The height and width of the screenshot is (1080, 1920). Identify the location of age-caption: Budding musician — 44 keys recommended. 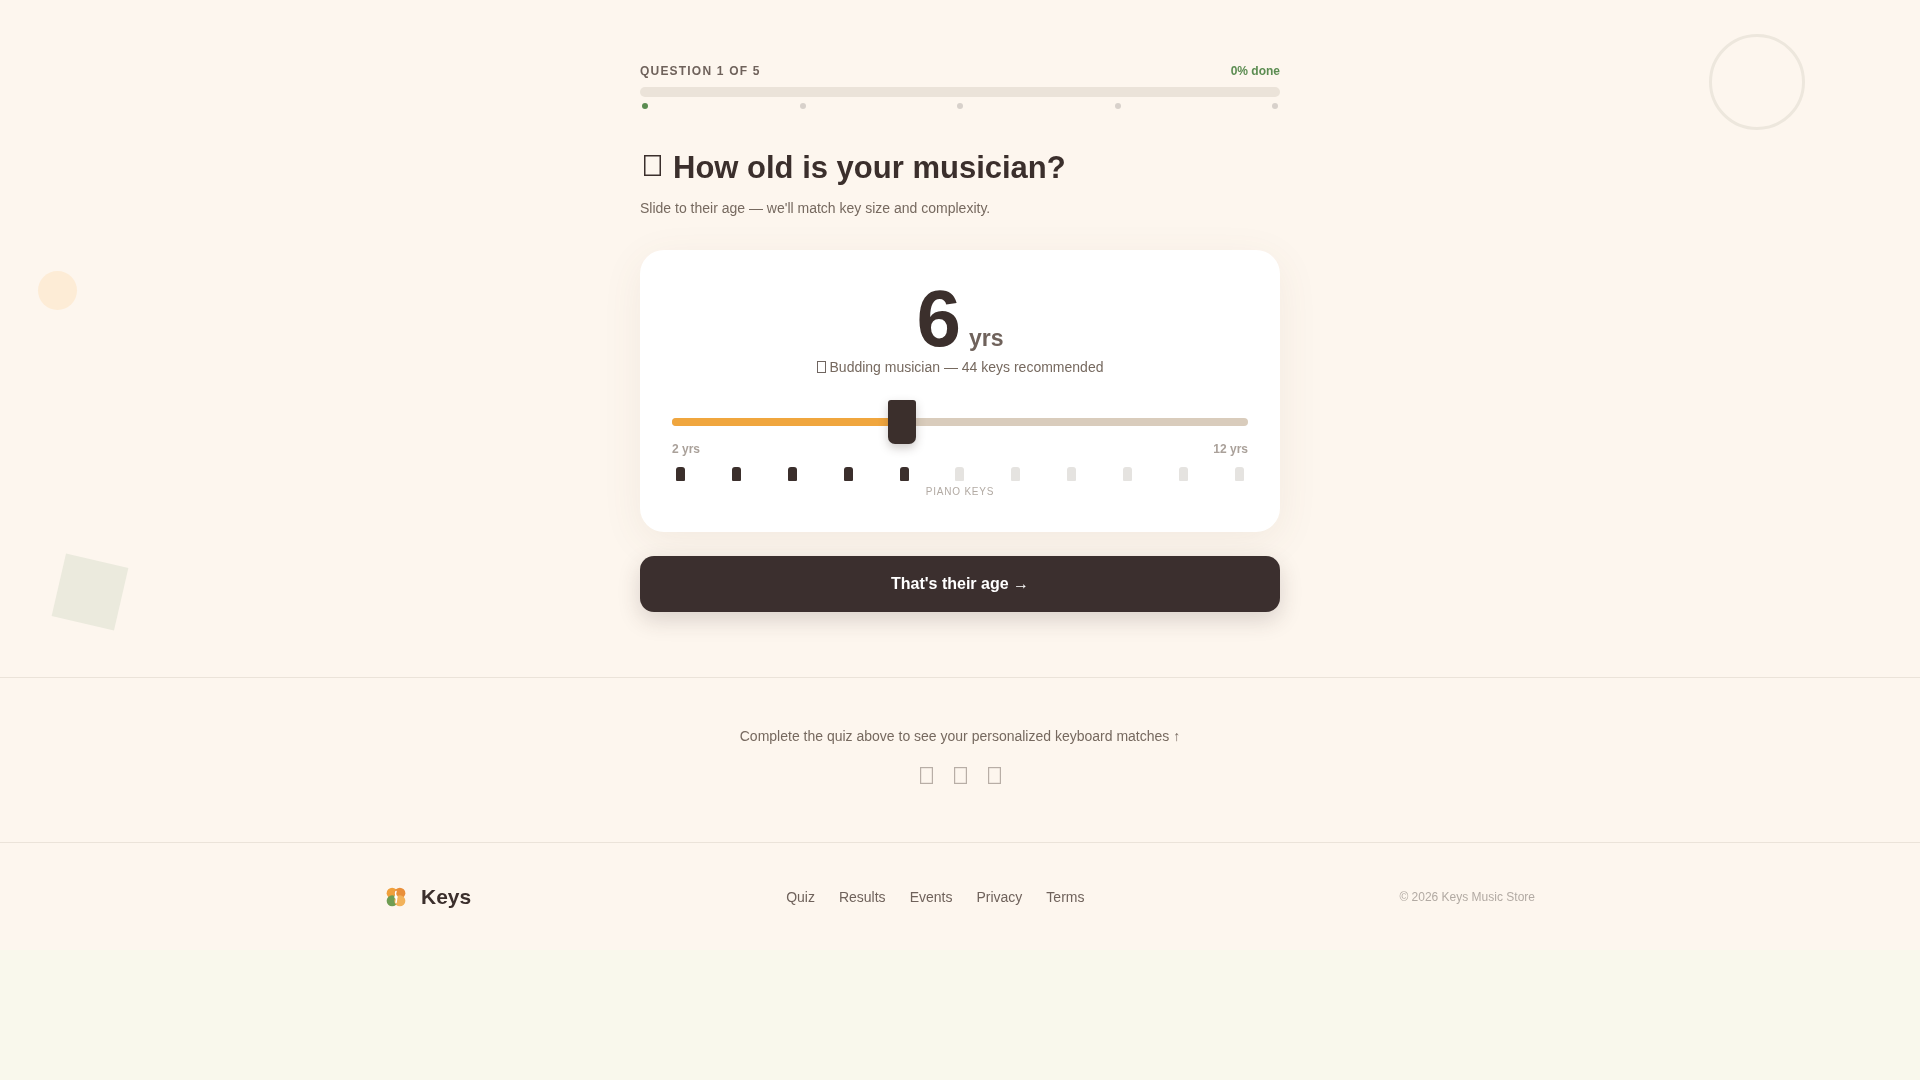
(966, 367).